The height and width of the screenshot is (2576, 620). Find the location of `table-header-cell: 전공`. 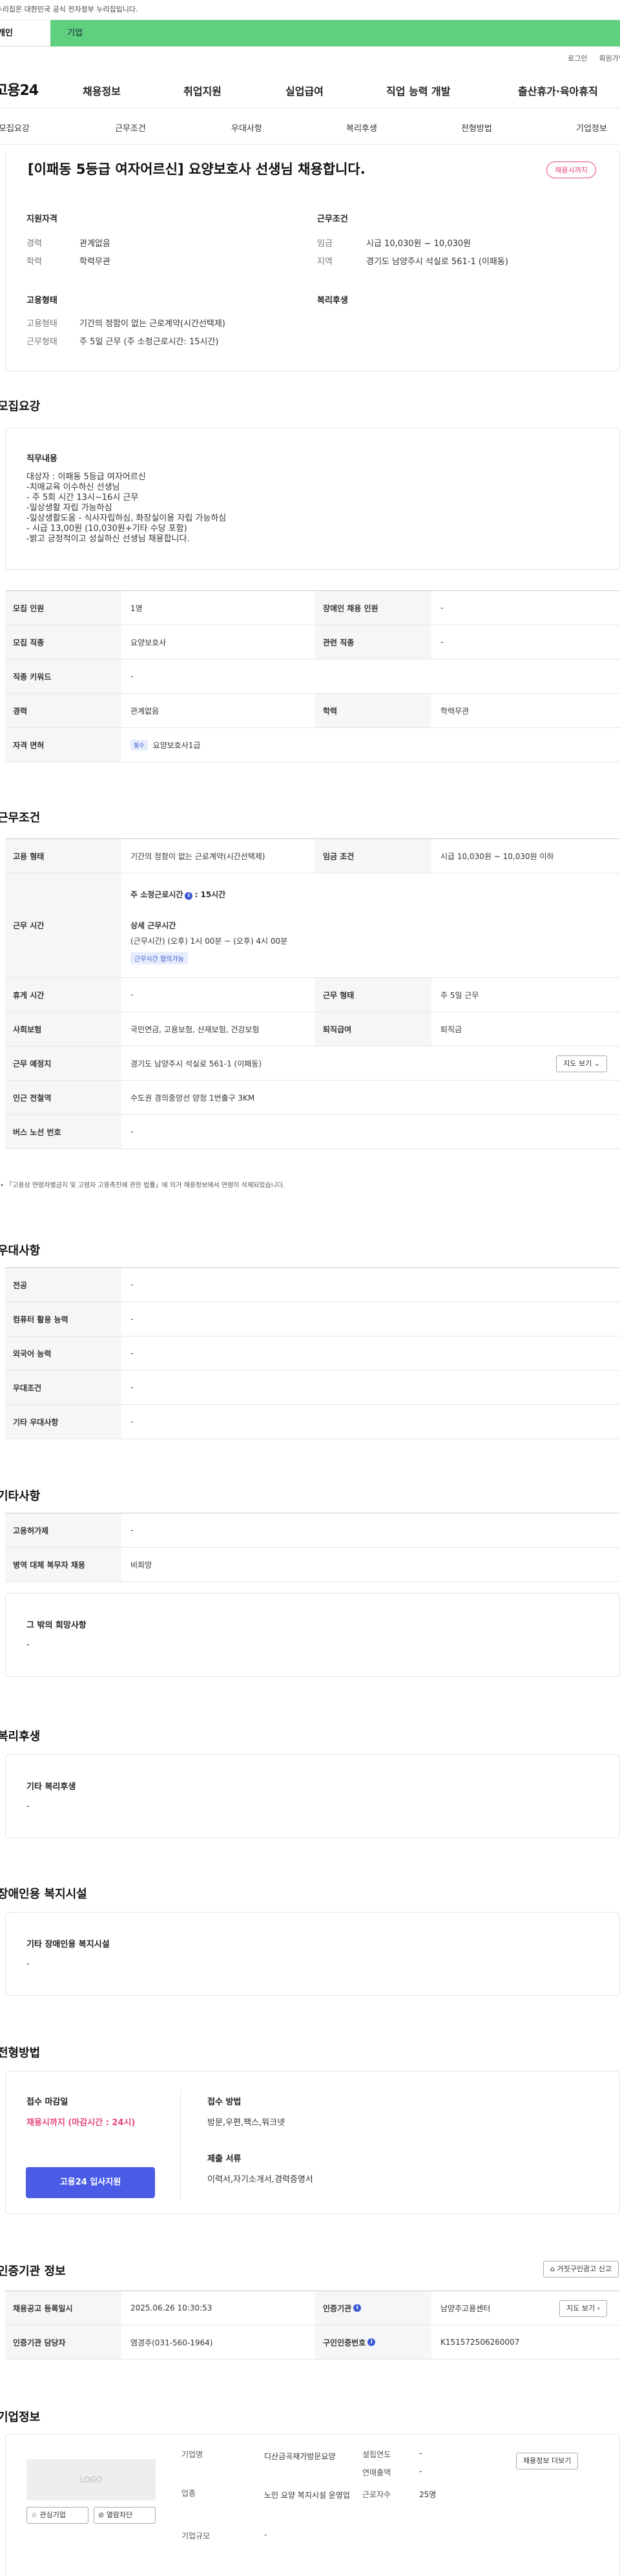

table-header-cell: 전공 is located at coordinates (63, 1285).